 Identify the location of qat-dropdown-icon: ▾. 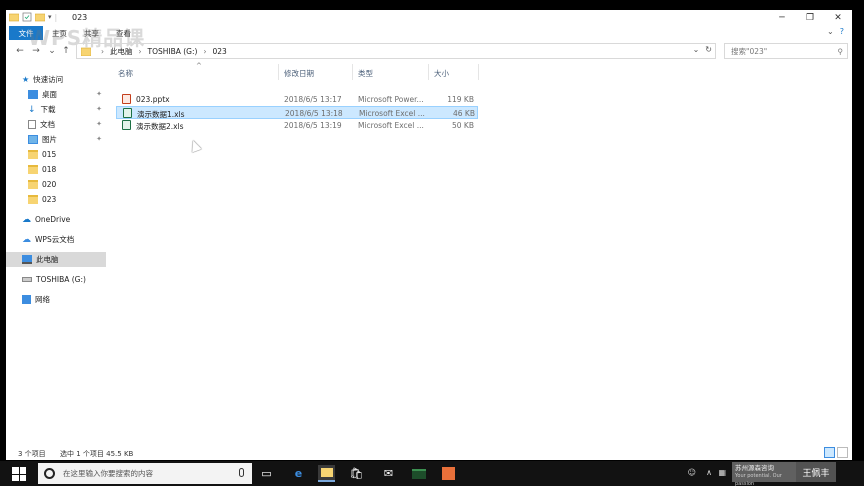
(50, 17).